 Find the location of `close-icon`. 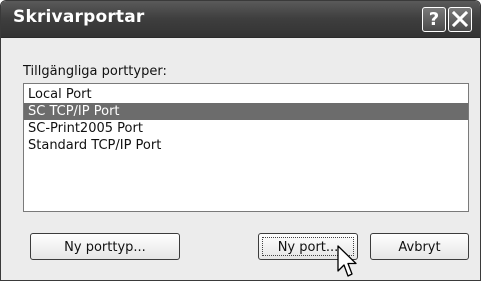

close-icon is located at coordinates (460, 19).